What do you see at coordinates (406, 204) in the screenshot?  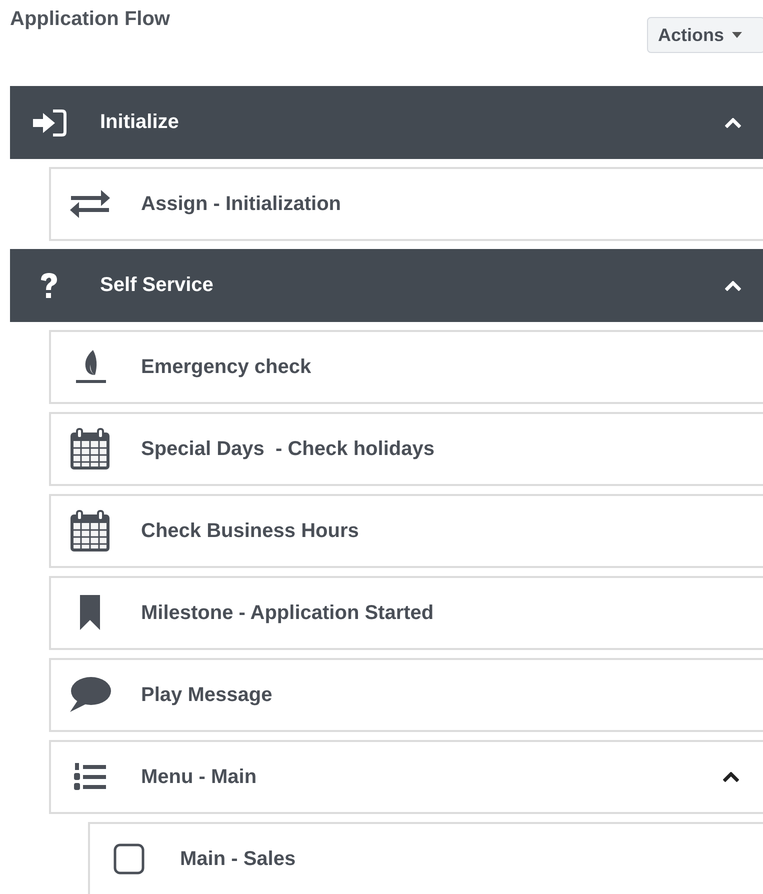 I see `flow-block: Assign - Initialization` at bounding box center [406, 204].